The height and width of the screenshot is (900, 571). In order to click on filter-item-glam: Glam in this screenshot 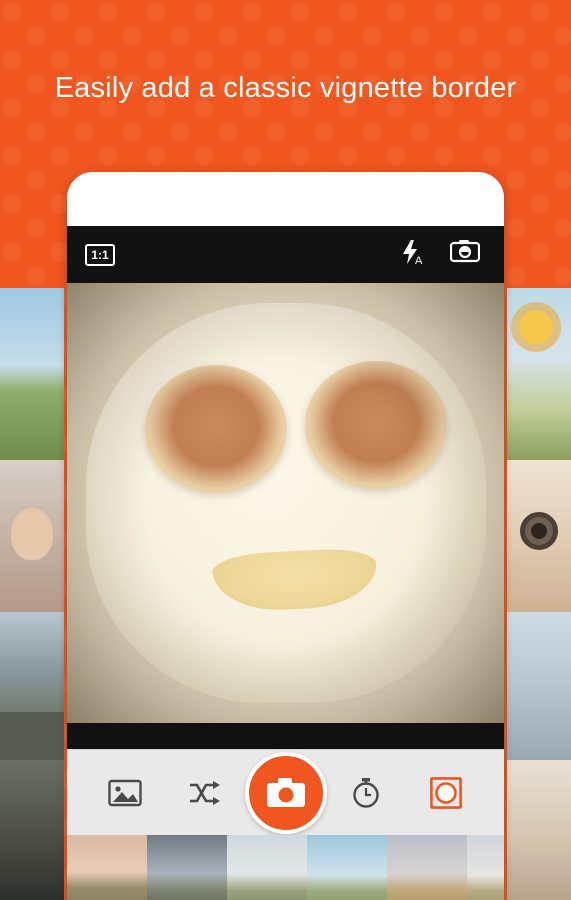, I will do `click(187, 867)`.